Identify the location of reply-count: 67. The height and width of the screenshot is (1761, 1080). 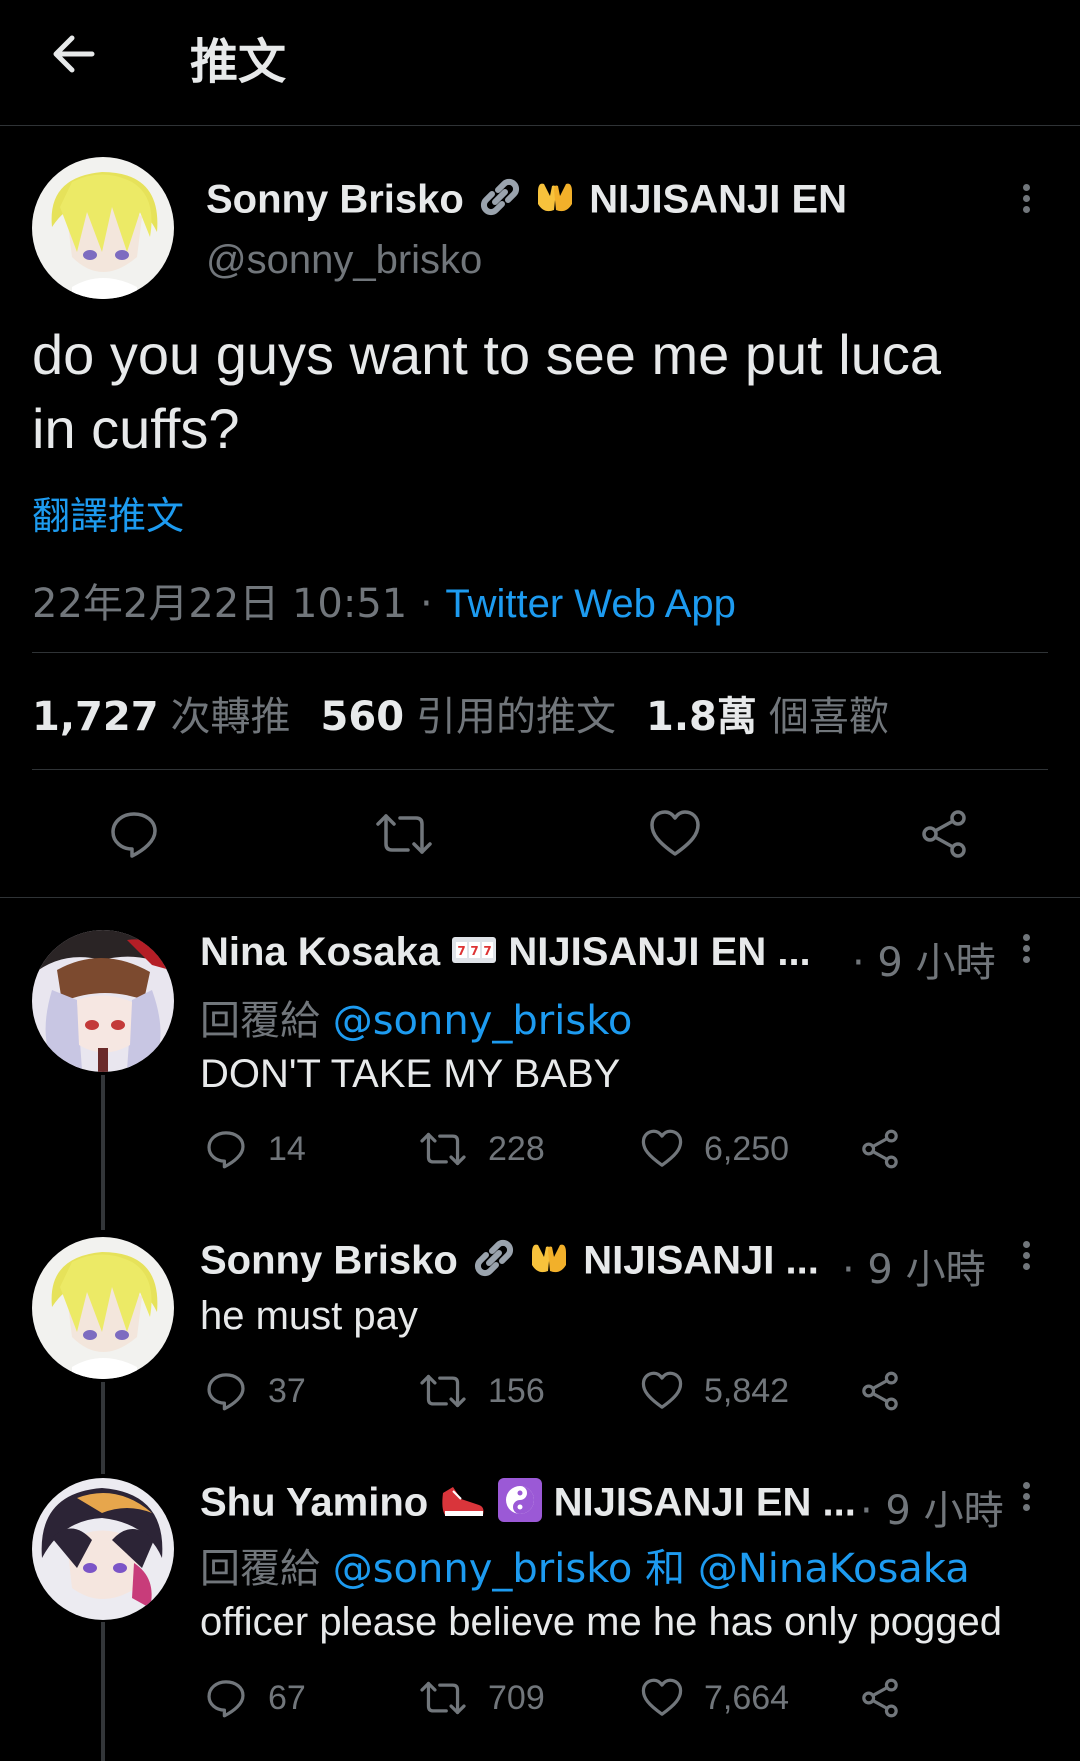
(287, 1697).